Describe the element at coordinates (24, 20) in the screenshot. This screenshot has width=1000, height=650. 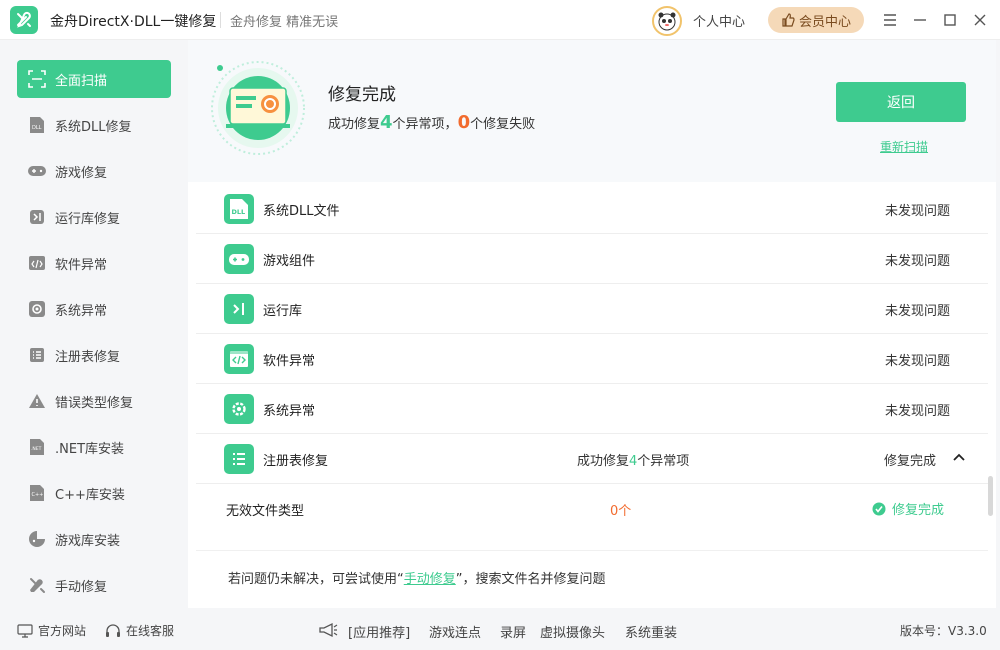
I see `app-logo-icon` at that location.